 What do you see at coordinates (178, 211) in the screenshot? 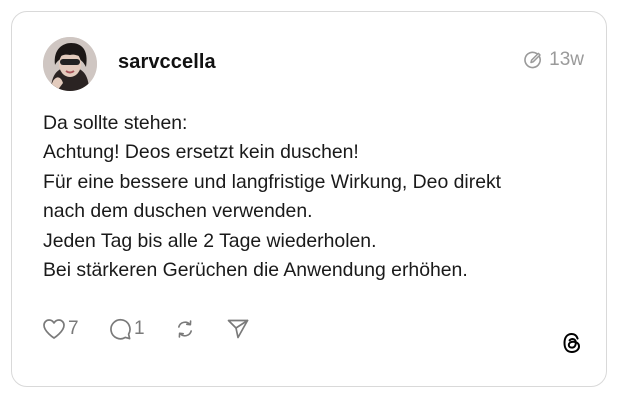
I see `post-text-line: nach dem duschen verwenden.` at bounding box center [178, 211].